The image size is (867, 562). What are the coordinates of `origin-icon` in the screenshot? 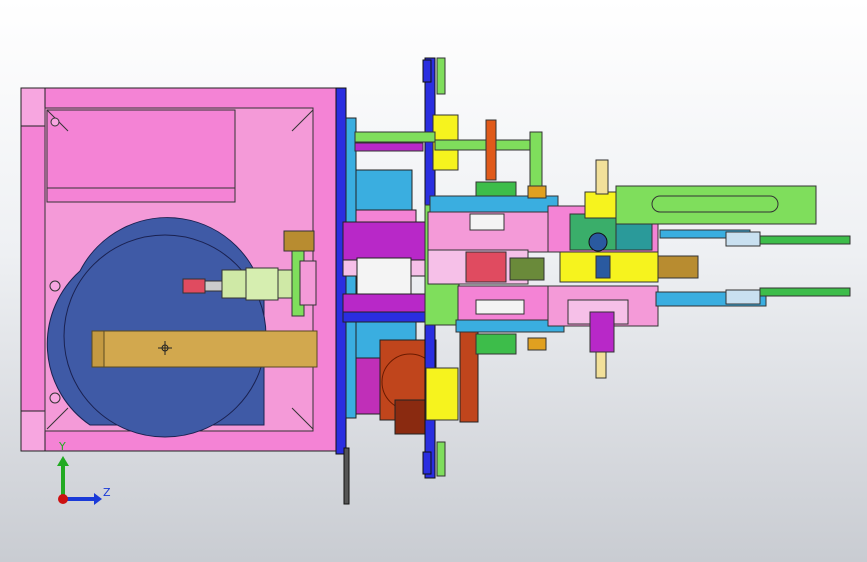 It's located at (63, 499).